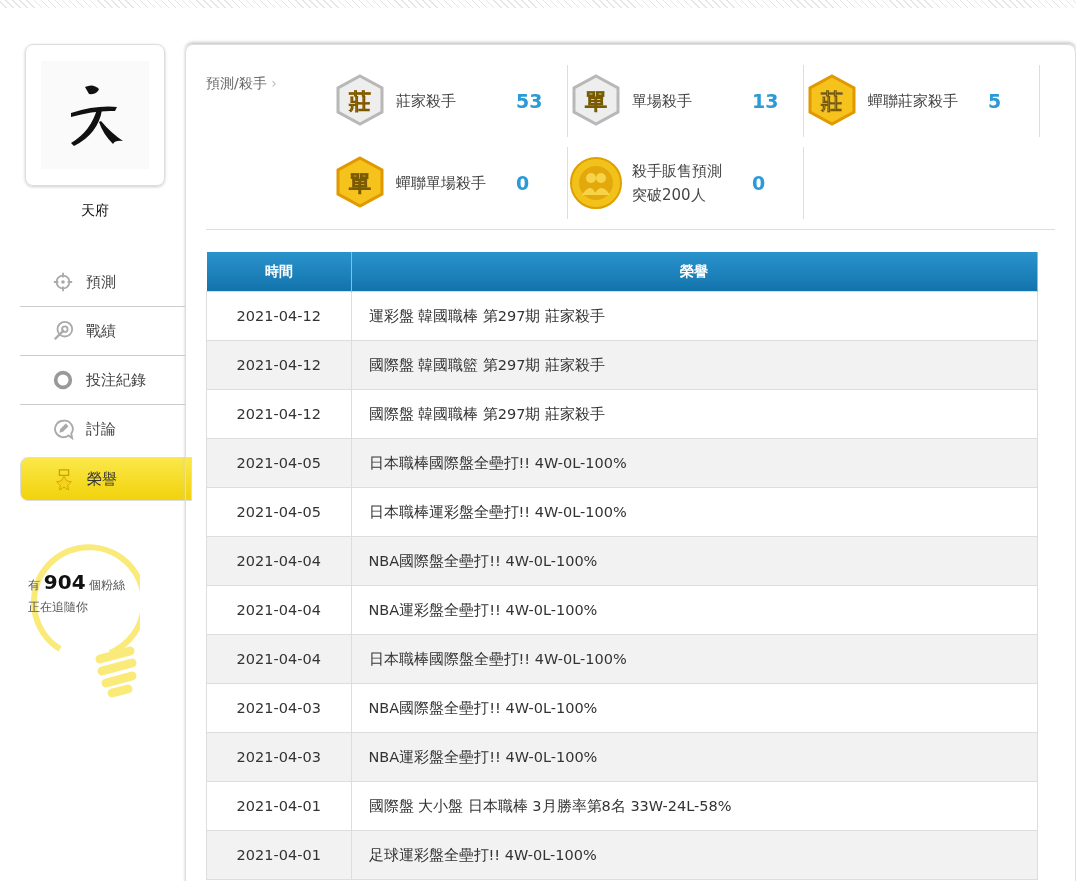 The width and height of the screenshot is (1076, 881). What do you see at coordinates (662, 101) in the screenshot?
I see `badge-label: 單場殺手` at bounding box center [662, 101].